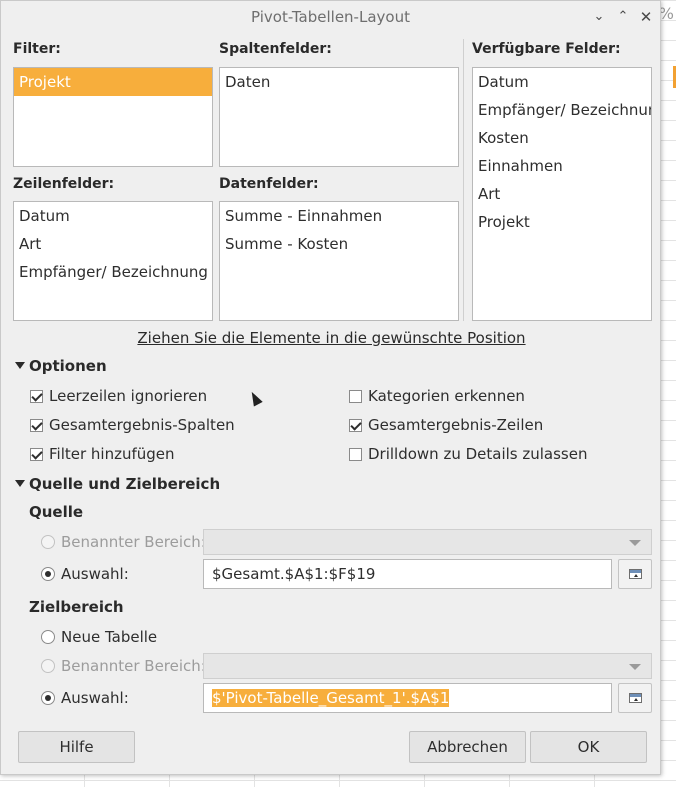 The height and width of the screenshot is (787, 676). I want to click on column-field-item: Daten, so click(339, 82).